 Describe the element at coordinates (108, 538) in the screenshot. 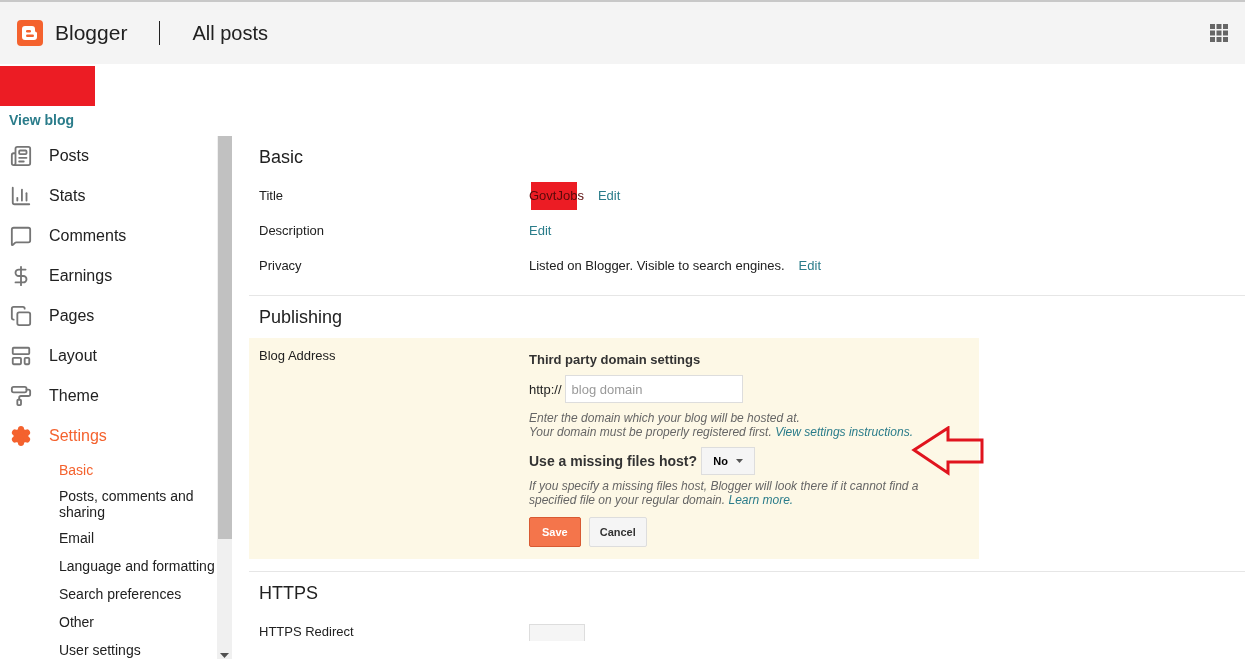

I see `sidebar-subitem: Email` at that location.